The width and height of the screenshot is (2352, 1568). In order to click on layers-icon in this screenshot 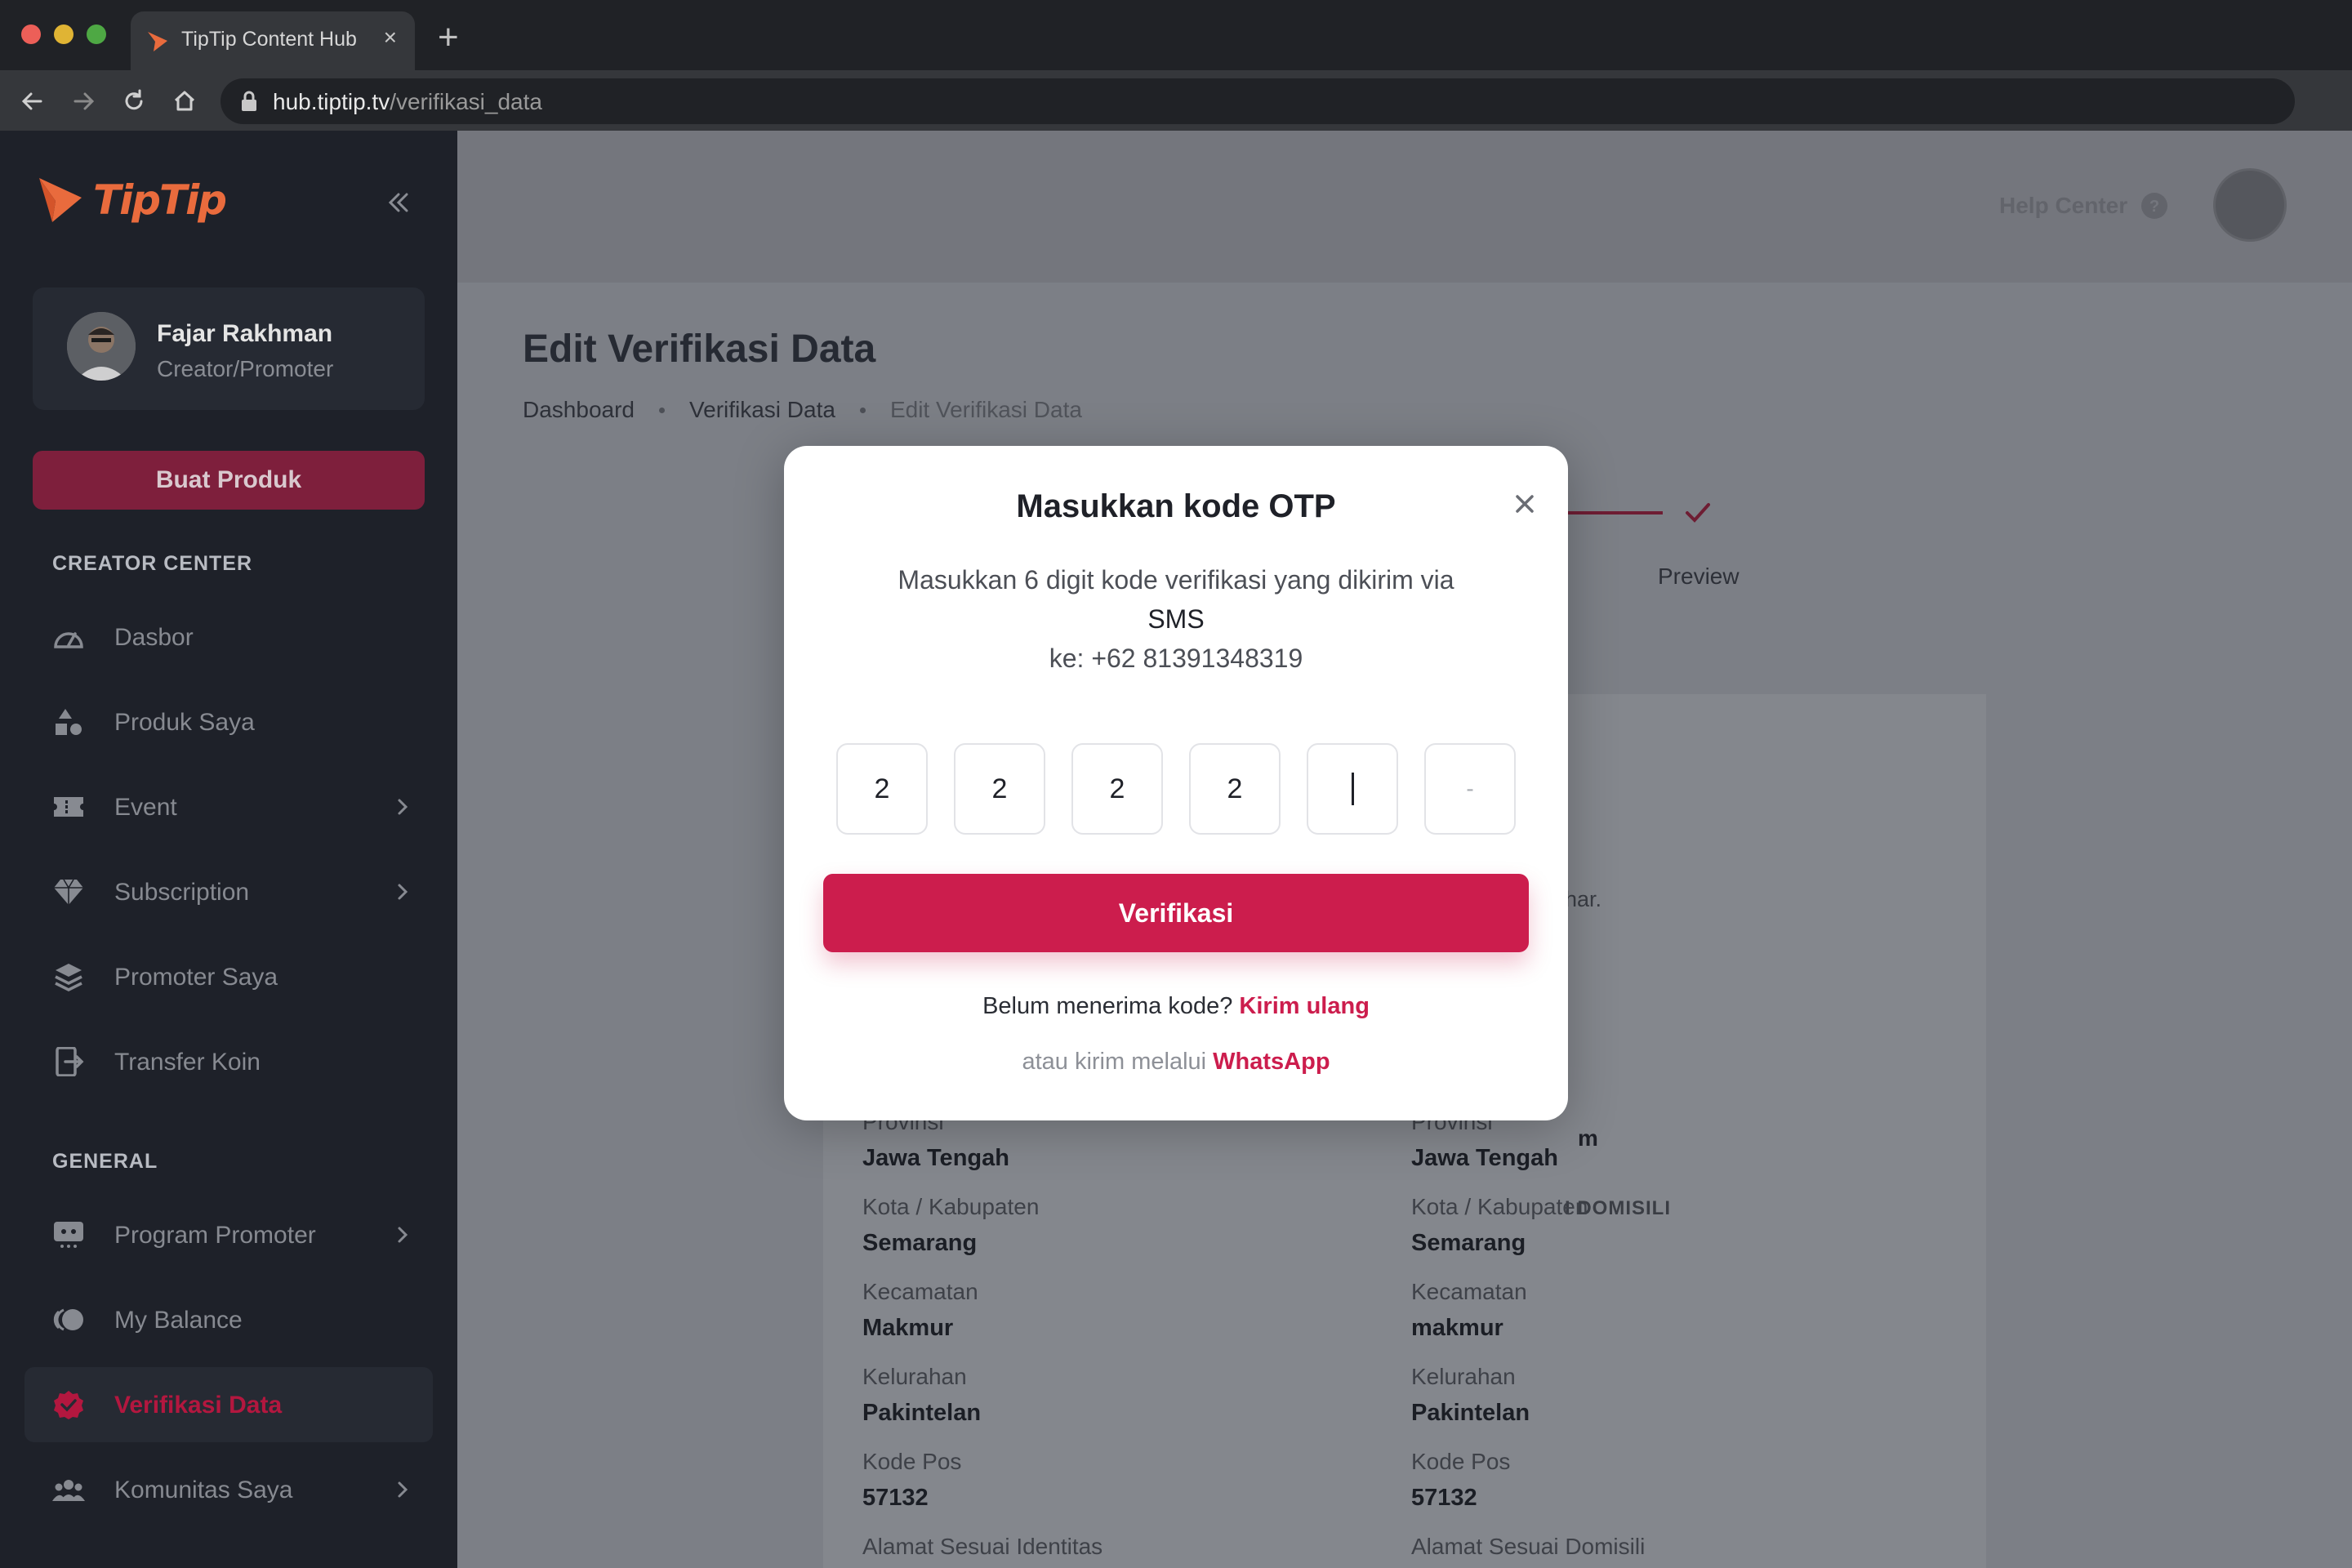, I will do `click(68, 977)`.